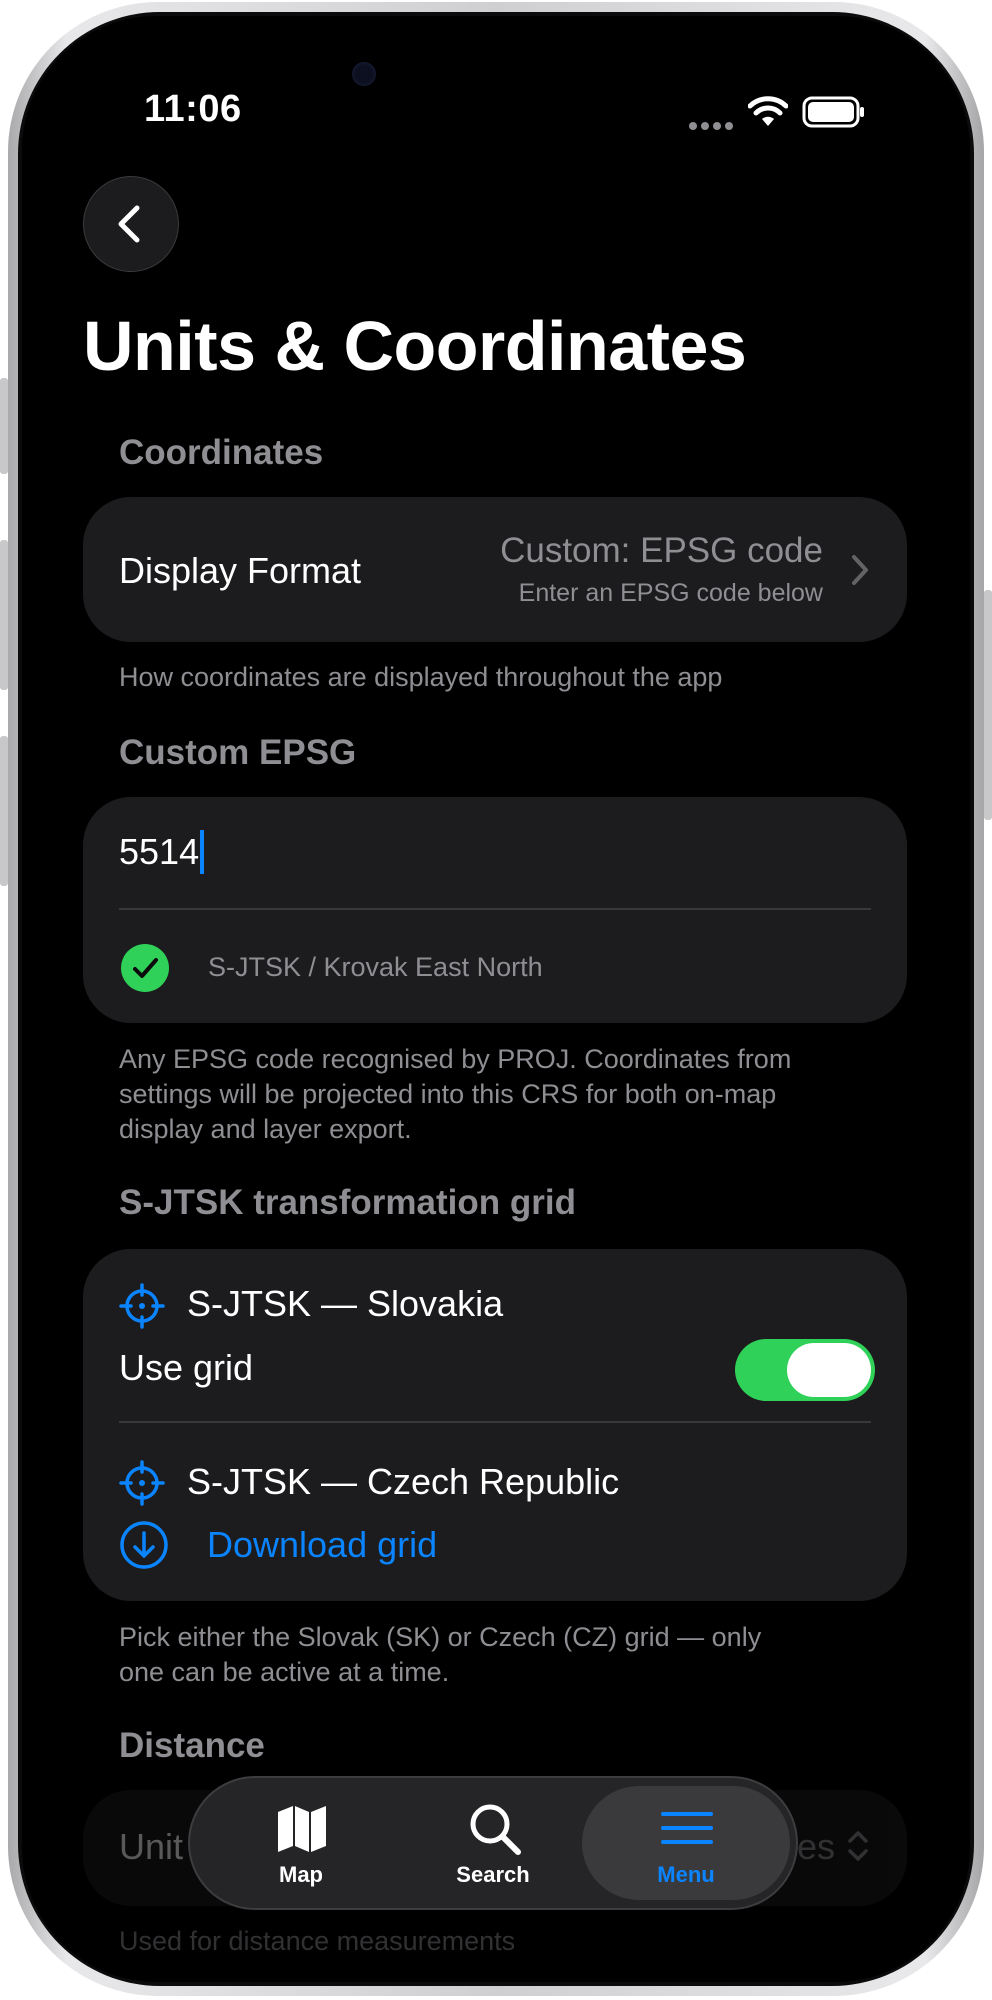 This screenshot has height=2000, width=992. What do you see at coordinates (322, 1544) in the screenshot?
I see `download-grid-label: Download grid` at bounding box center [322, 1544].